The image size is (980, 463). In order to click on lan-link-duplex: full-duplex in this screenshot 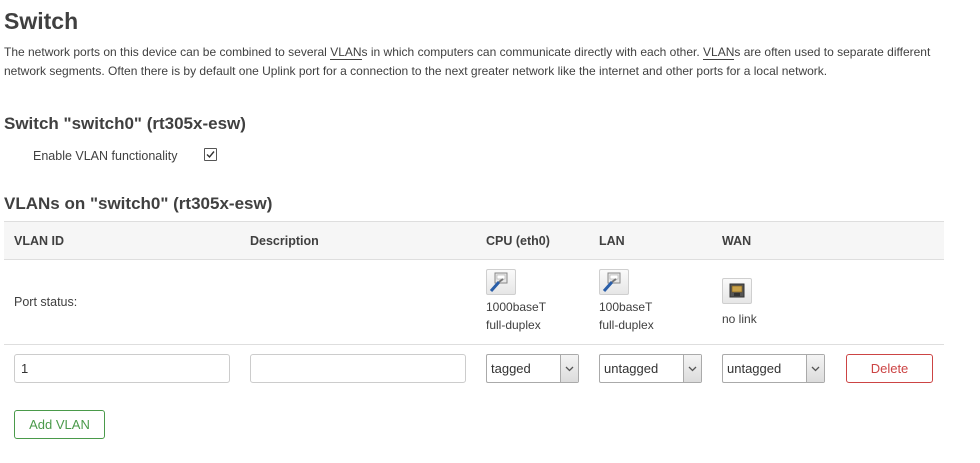, I will do `click(626, 325)`.